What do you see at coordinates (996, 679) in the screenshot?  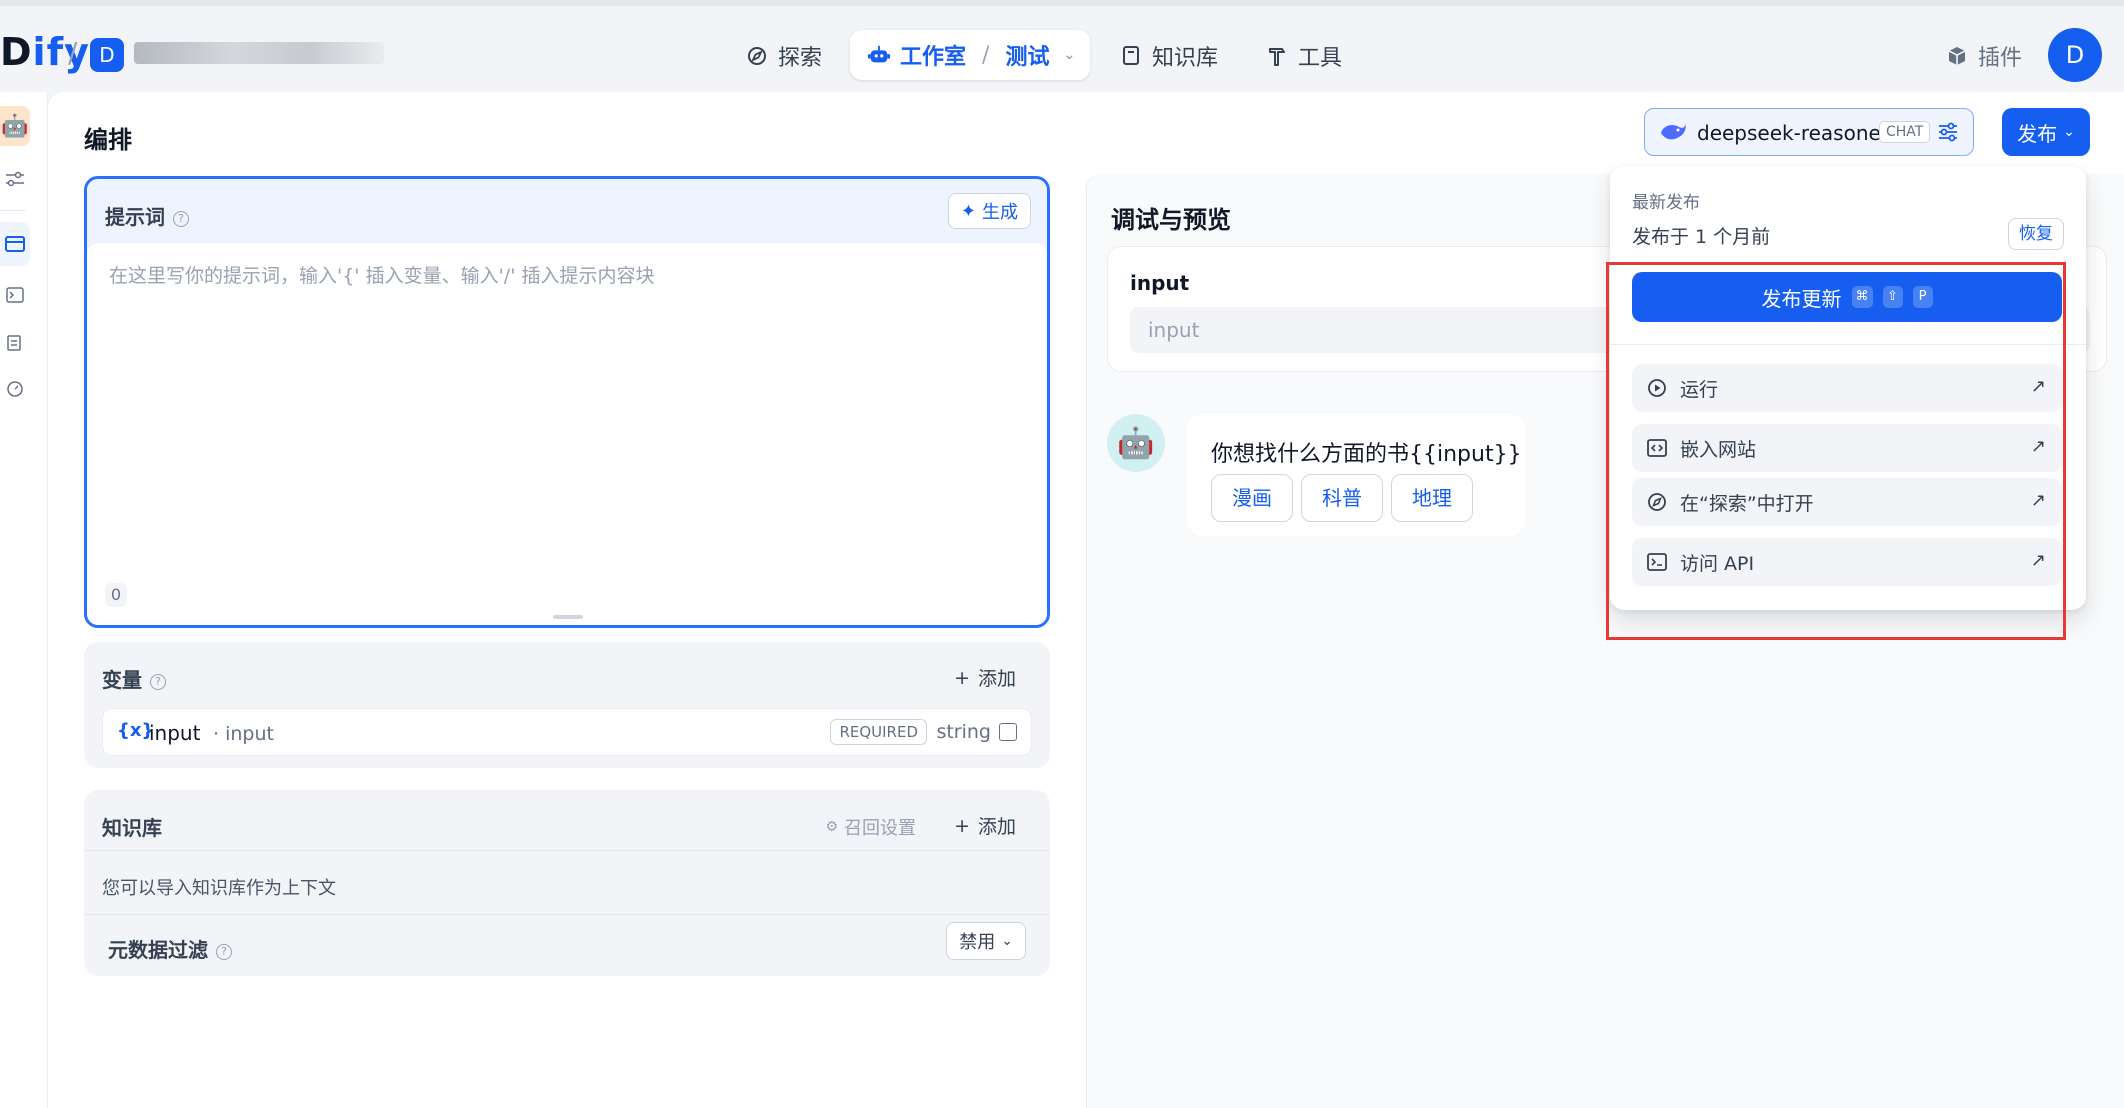 I see `add-variable-label: 添加` at bounding box center [996, 679].